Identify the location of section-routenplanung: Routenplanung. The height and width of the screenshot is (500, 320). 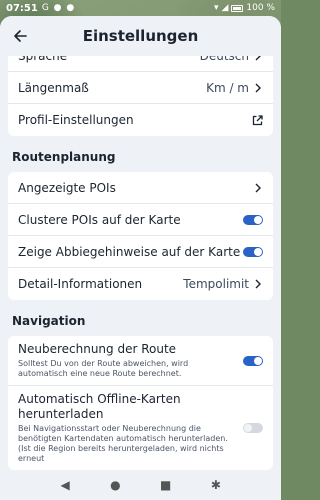
(64, 157).